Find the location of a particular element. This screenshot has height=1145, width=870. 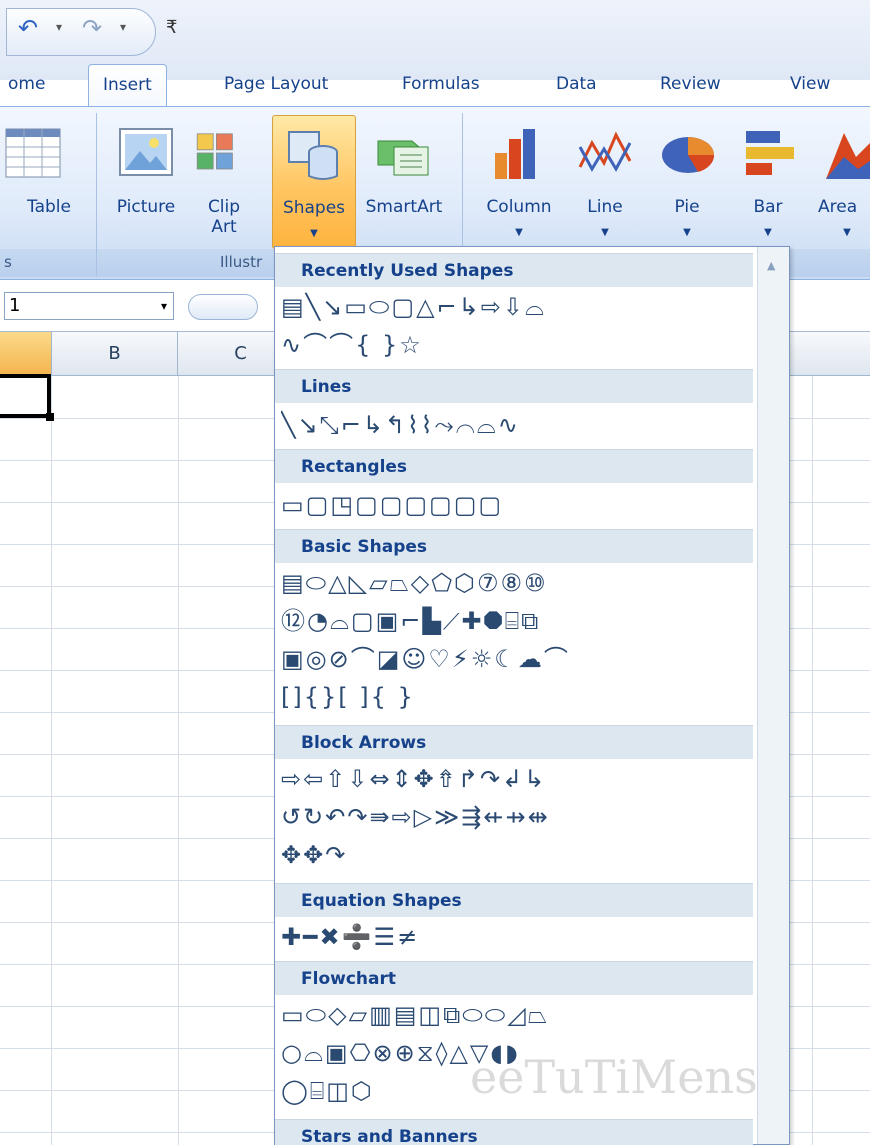

group-separator is located at coordinates (96, 195).